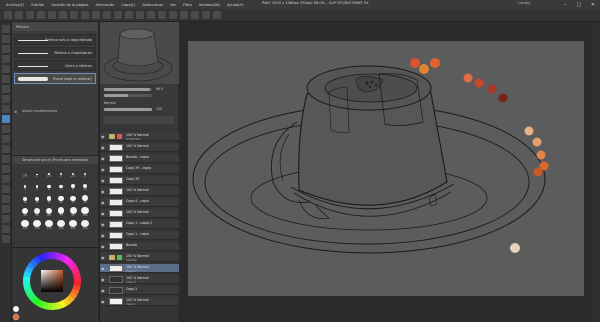 Image resolution: width=600 pixels, height=322 pixels. I want to click on menu-item: Ventana(W), so click(209, 5).